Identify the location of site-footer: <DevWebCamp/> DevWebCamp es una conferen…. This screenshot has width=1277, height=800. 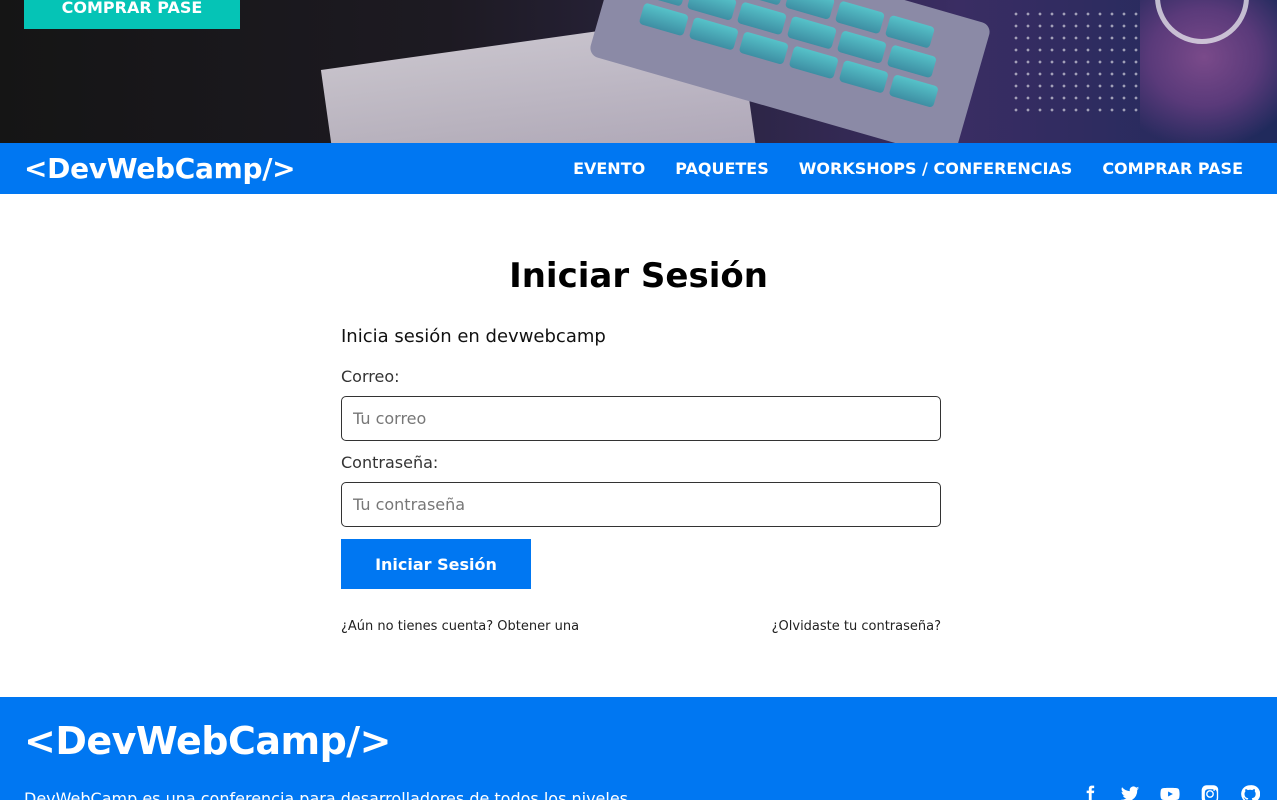
(638, 748).